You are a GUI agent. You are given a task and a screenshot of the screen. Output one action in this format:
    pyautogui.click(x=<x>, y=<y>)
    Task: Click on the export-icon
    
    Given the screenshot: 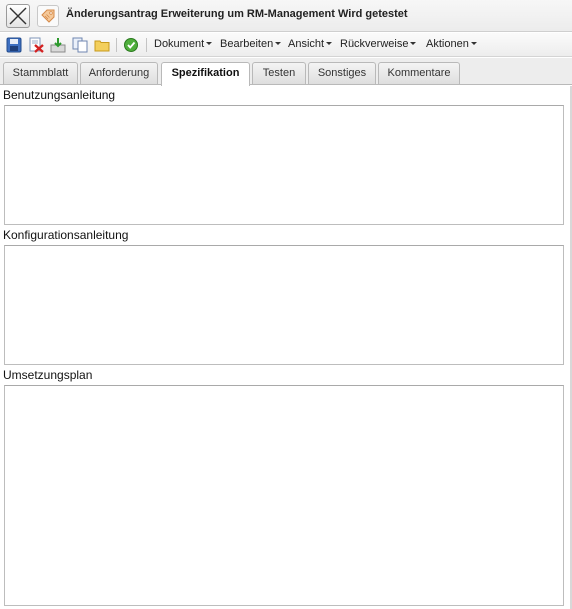 What is the action you would take?
    pyautogui.click(x=58, y=45)
    